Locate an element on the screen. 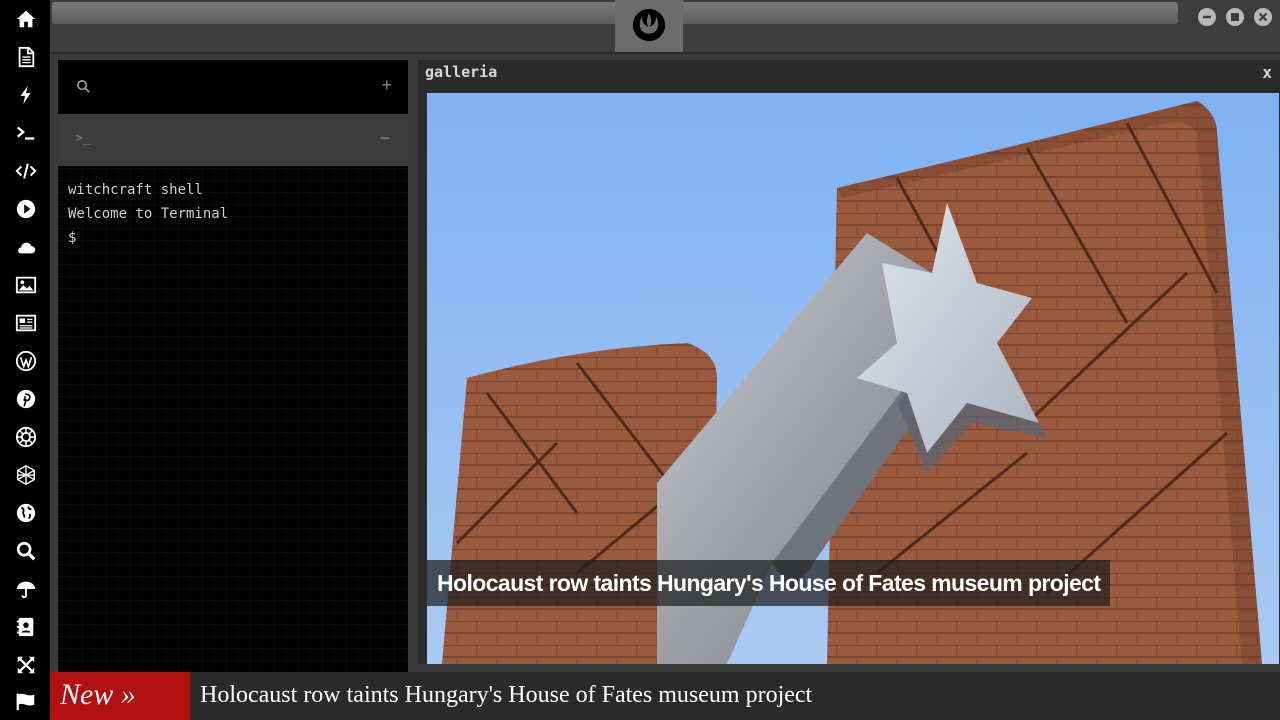 This screenshot has width=1280, height=720. add-button: + is located at coordinates (386, 85).